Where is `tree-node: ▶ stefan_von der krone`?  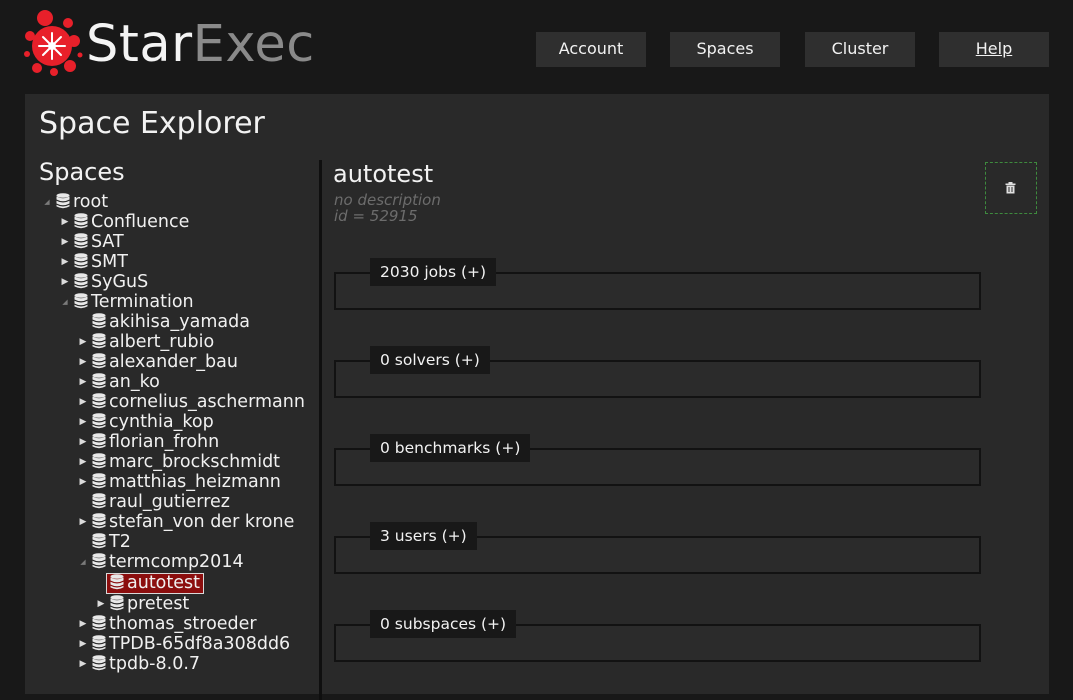
tree-node: ▶ stefan_von der krone is located at coordinates (186, 522).